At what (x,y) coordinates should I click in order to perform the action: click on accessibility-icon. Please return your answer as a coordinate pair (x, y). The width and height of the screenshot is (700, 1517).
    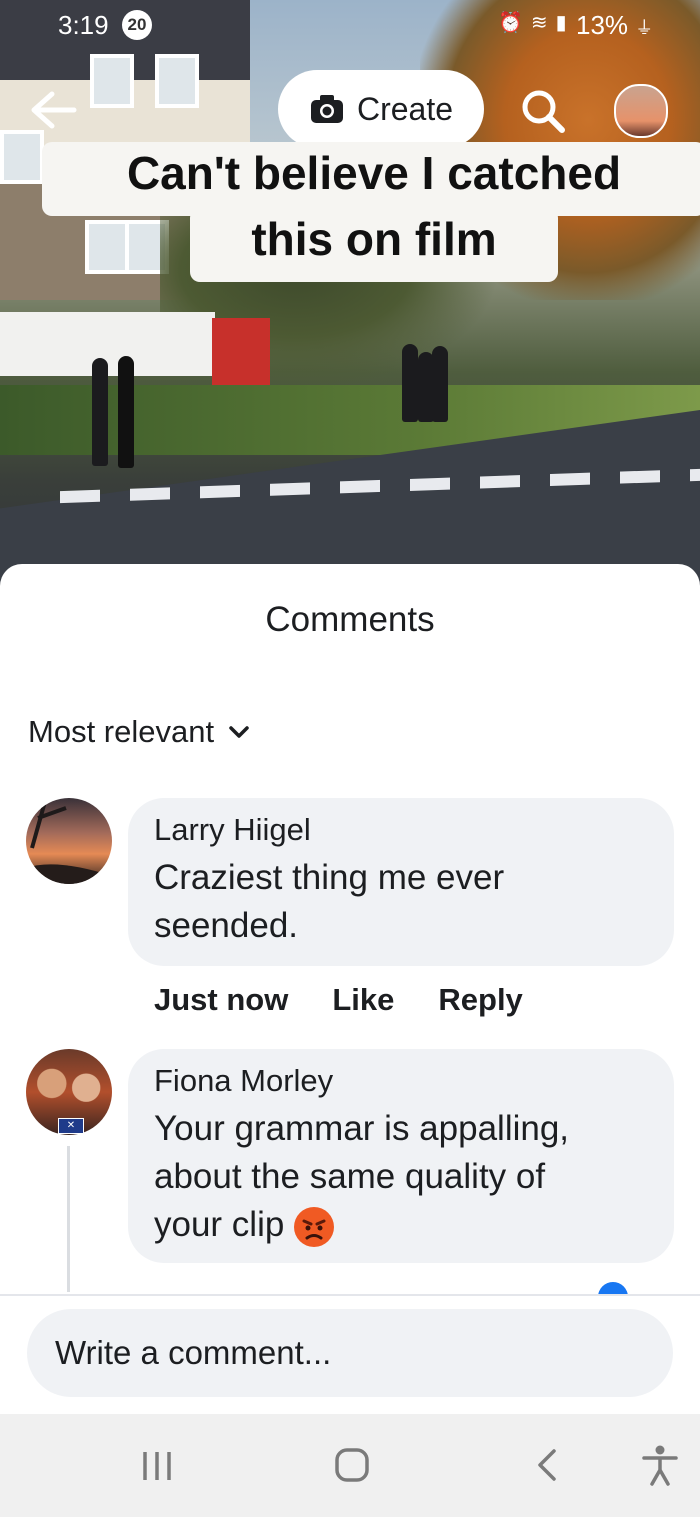
    Looking at the image, I should click on (660, 1466).